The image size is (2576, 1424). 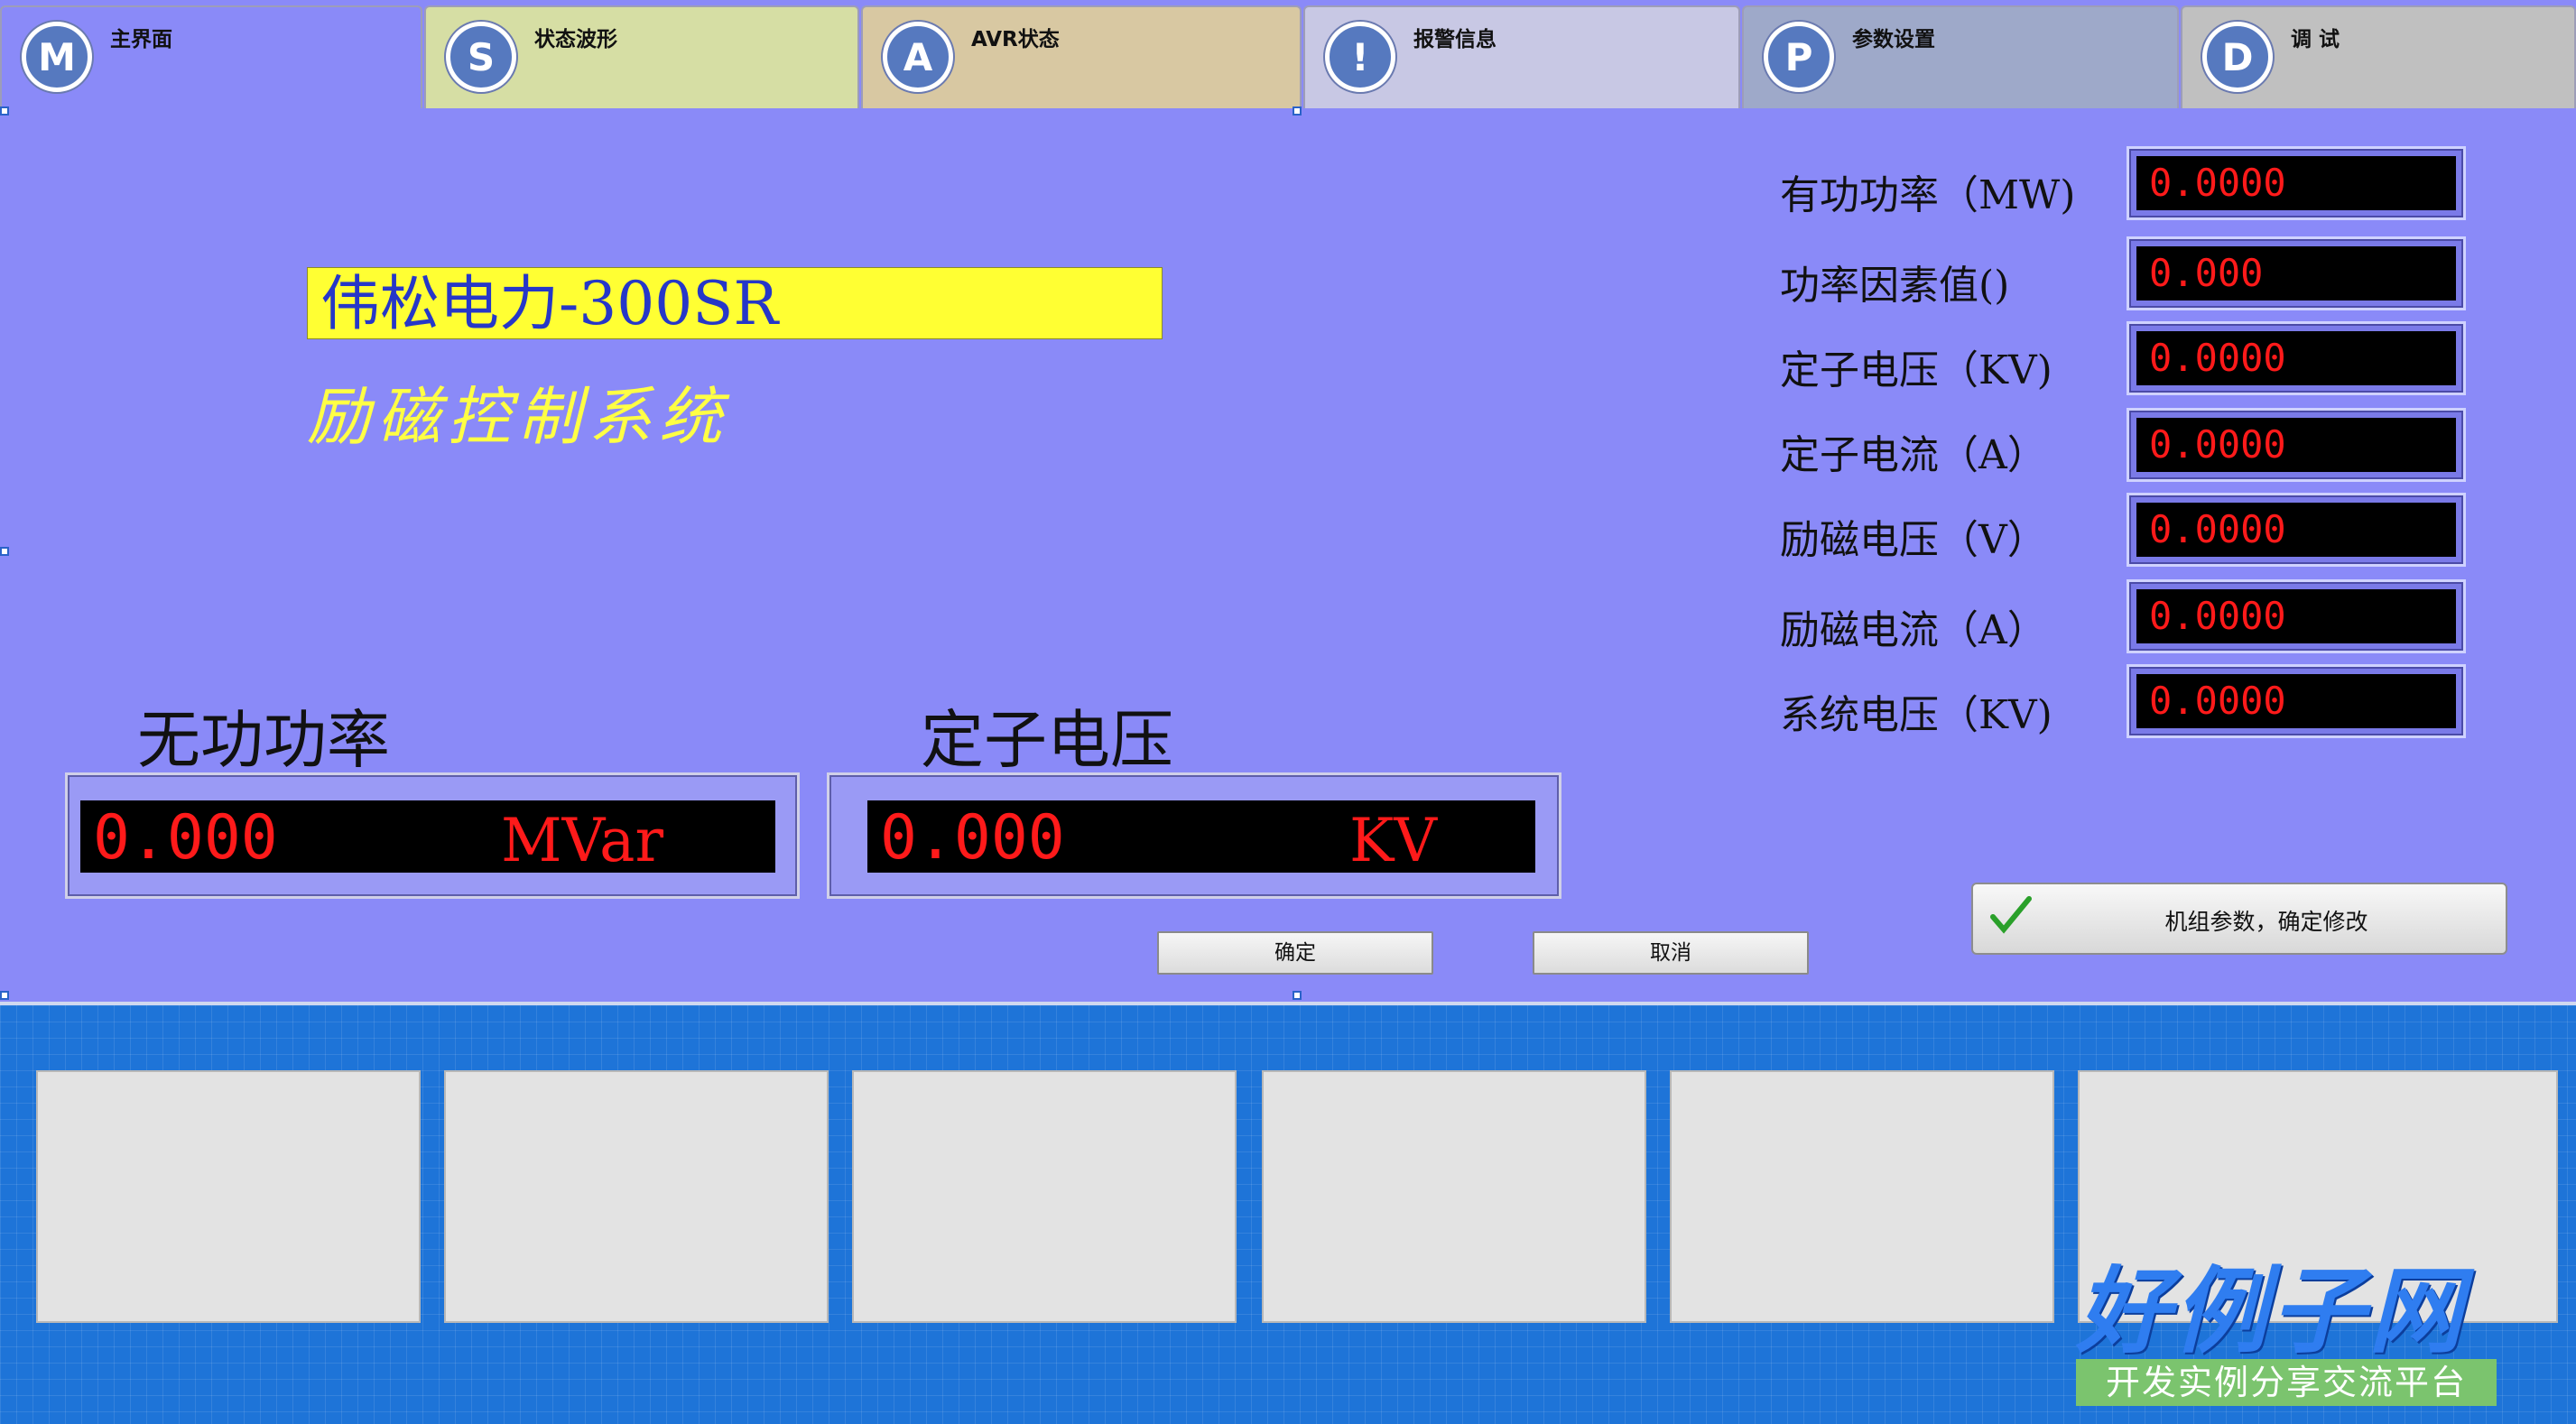 What do you see at coordinates (2271, 1310) in the screenshot?
I see `watermark-logo: 好例子网` at bounding box center [2271, 1310].